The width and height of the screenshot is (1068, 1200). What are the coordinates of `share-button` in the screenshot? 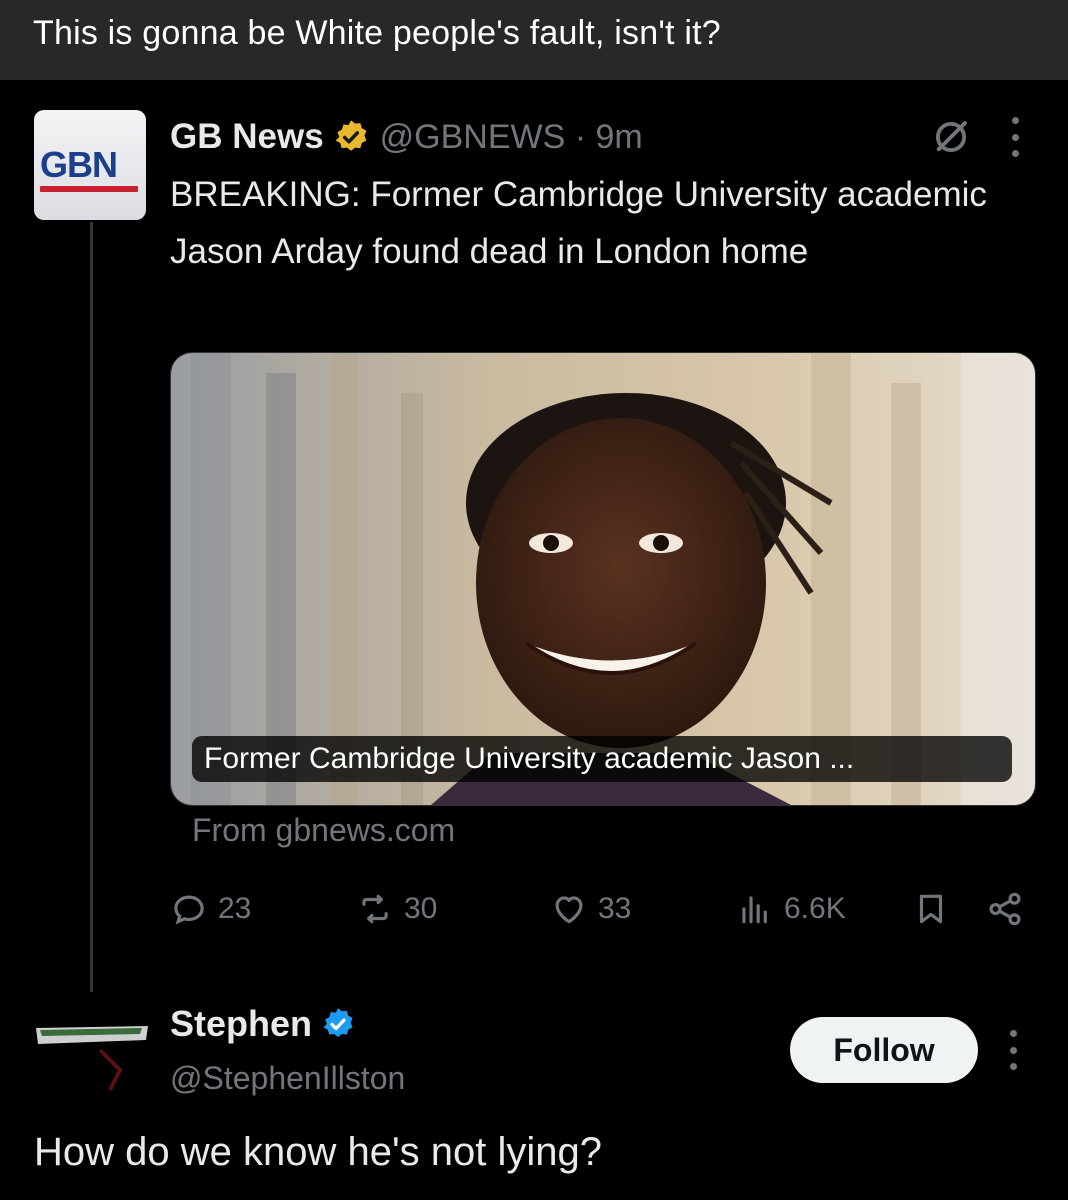 It's located at (1005, 909).